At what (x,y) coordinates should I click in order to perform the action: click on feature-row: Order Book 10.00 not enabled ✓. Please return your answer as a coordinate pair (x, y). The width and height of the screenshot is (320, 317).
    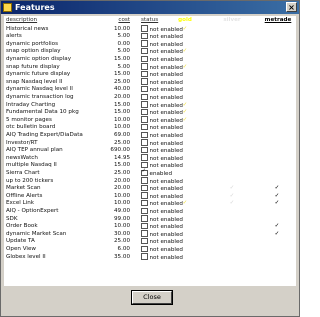
    Looking at the image, I should click on (150, 226).